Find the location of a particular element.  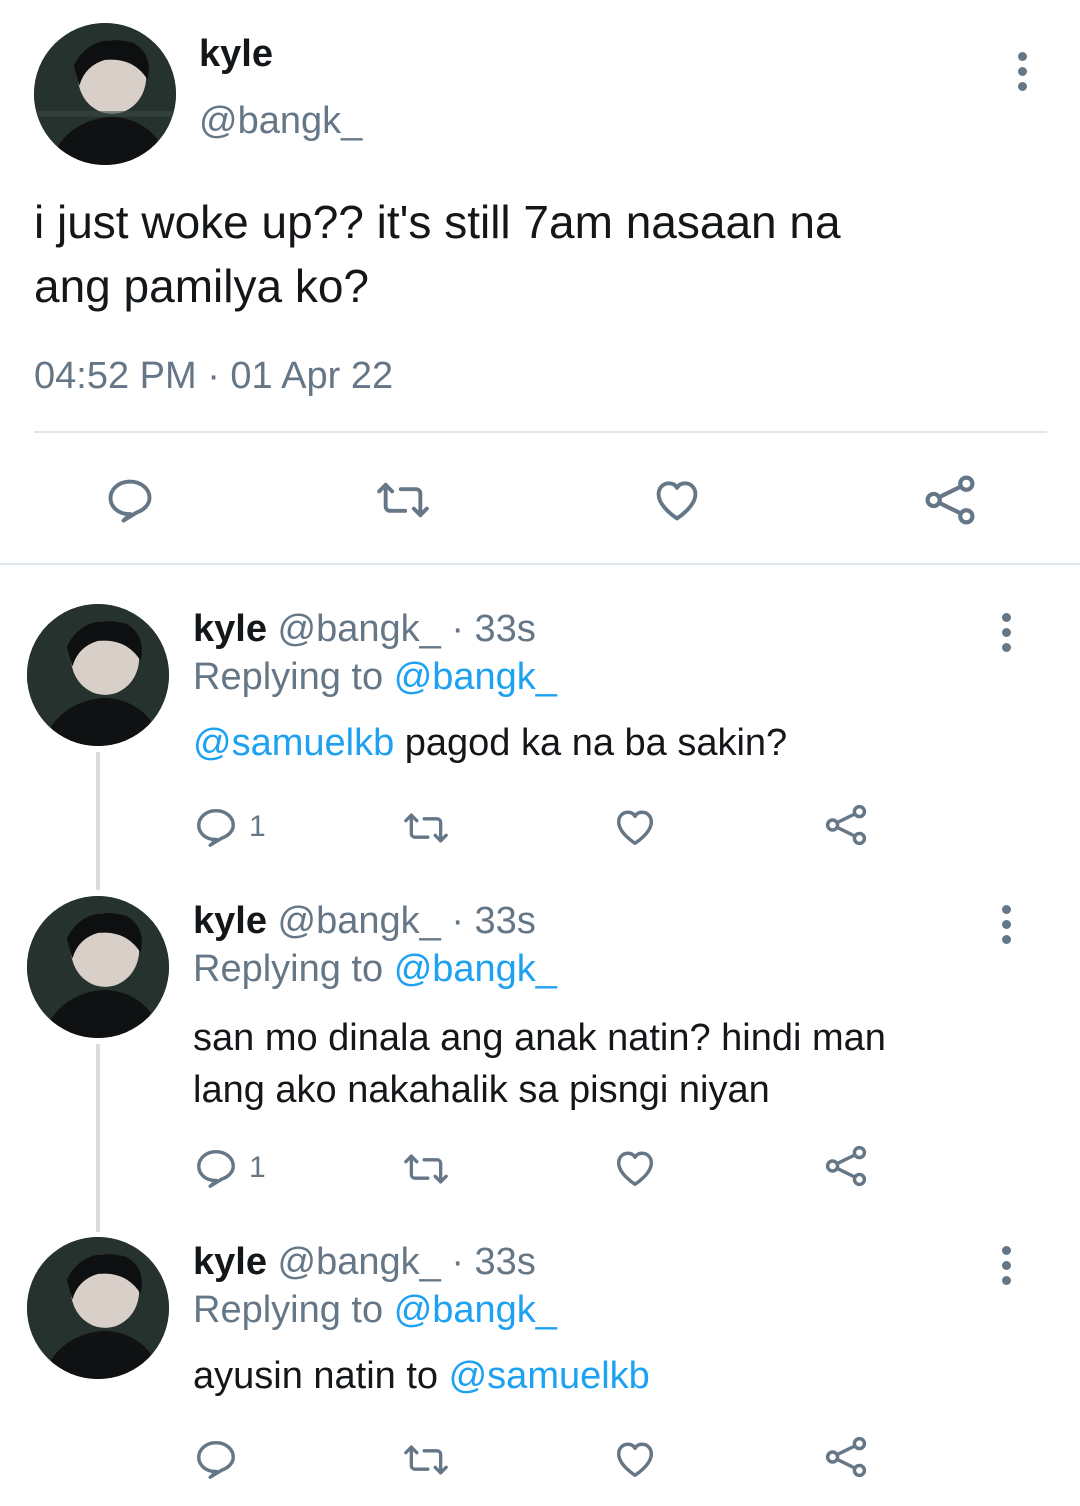

main-tweet-text-line2: ang pamilya ko? is located at coordinates (201, 286).